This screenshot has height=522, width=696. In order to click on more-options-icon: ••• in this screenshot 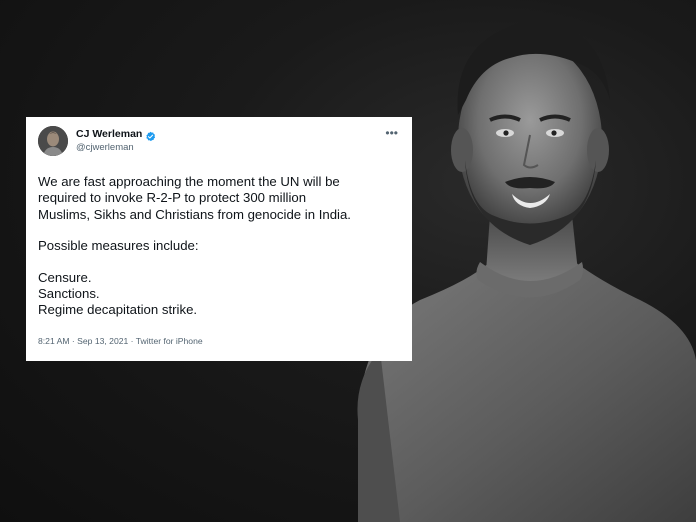, I will do `click(392, 132)`.